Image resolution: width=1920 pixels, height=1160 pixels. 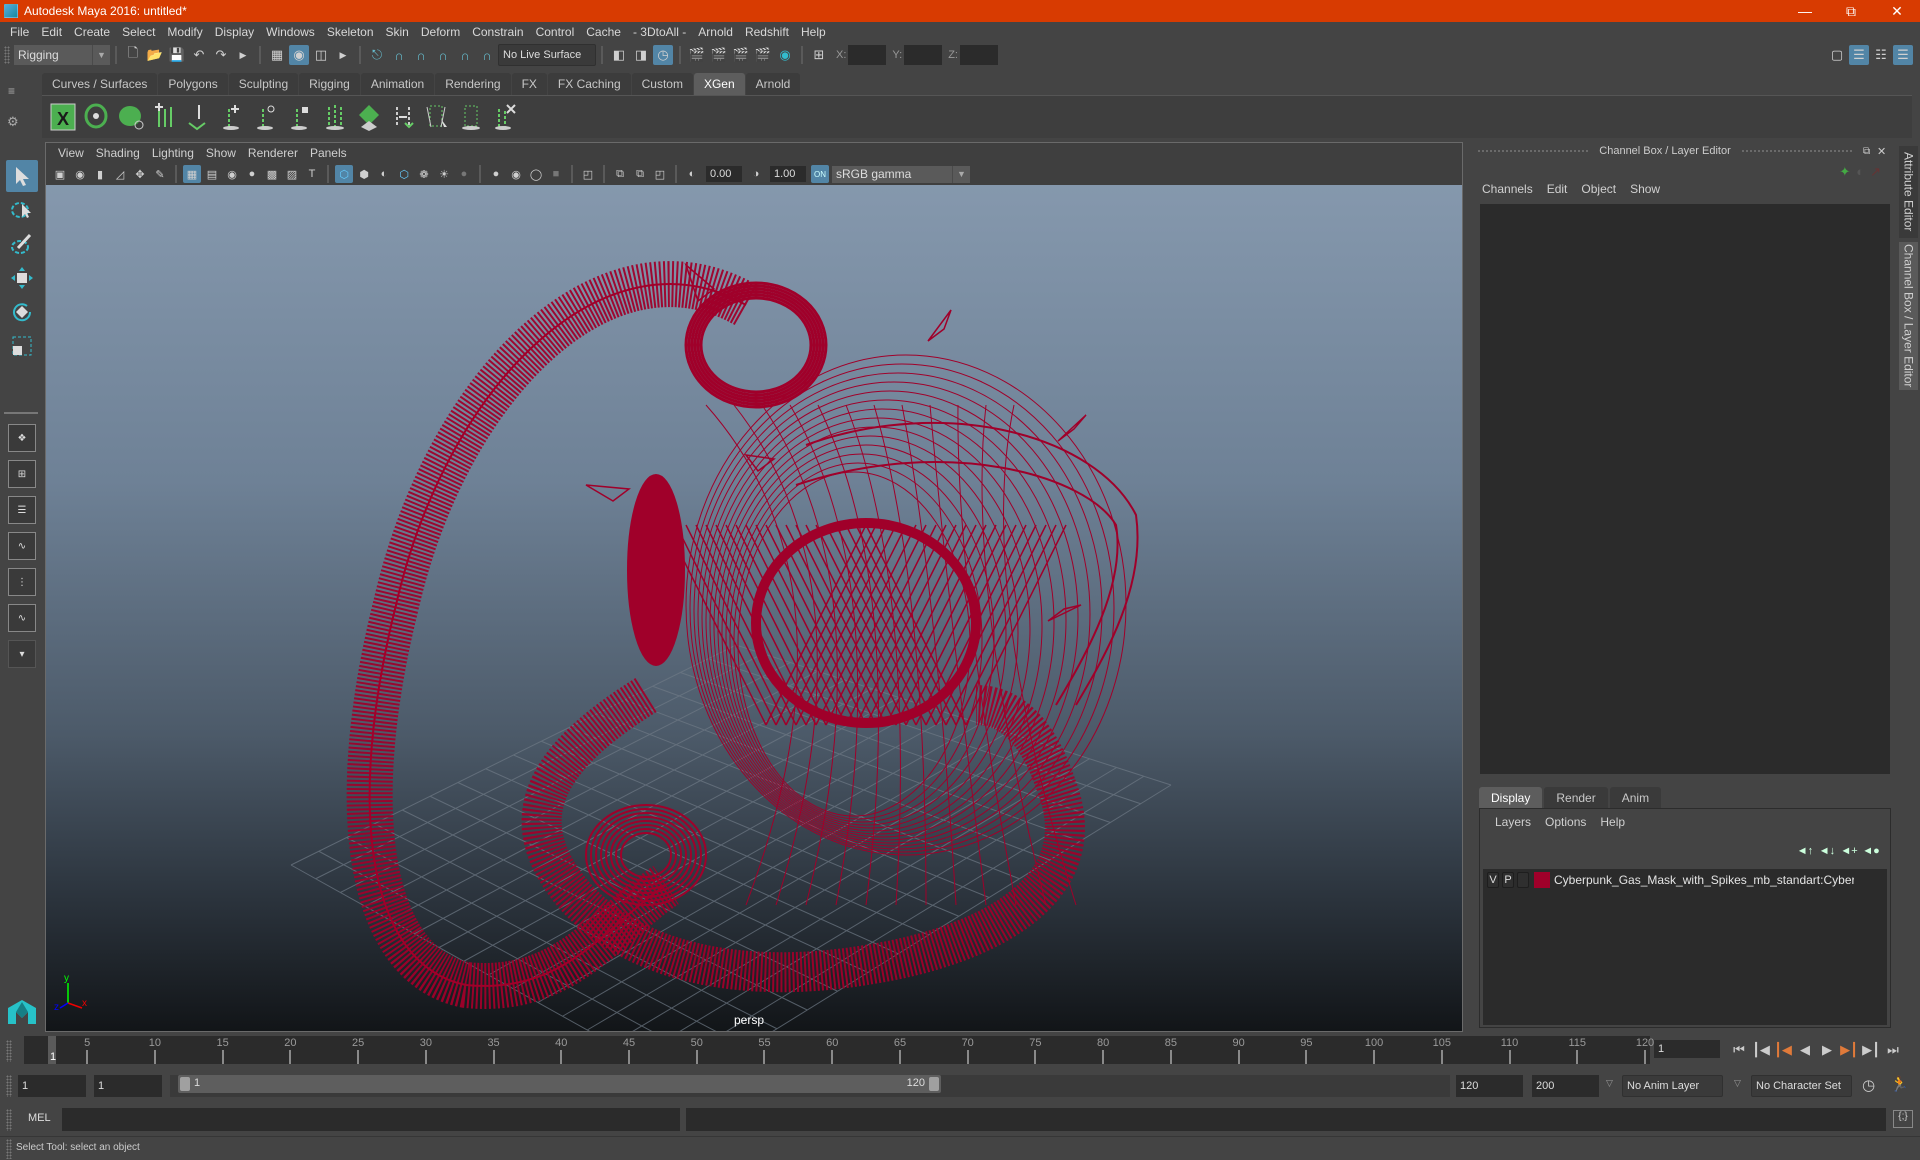 What do you see at coordinates (1737, 1083) in the screenshot?
I see `character-set-dropdown-arrow-icon: ▽` at bounding box center [1737, 1083].